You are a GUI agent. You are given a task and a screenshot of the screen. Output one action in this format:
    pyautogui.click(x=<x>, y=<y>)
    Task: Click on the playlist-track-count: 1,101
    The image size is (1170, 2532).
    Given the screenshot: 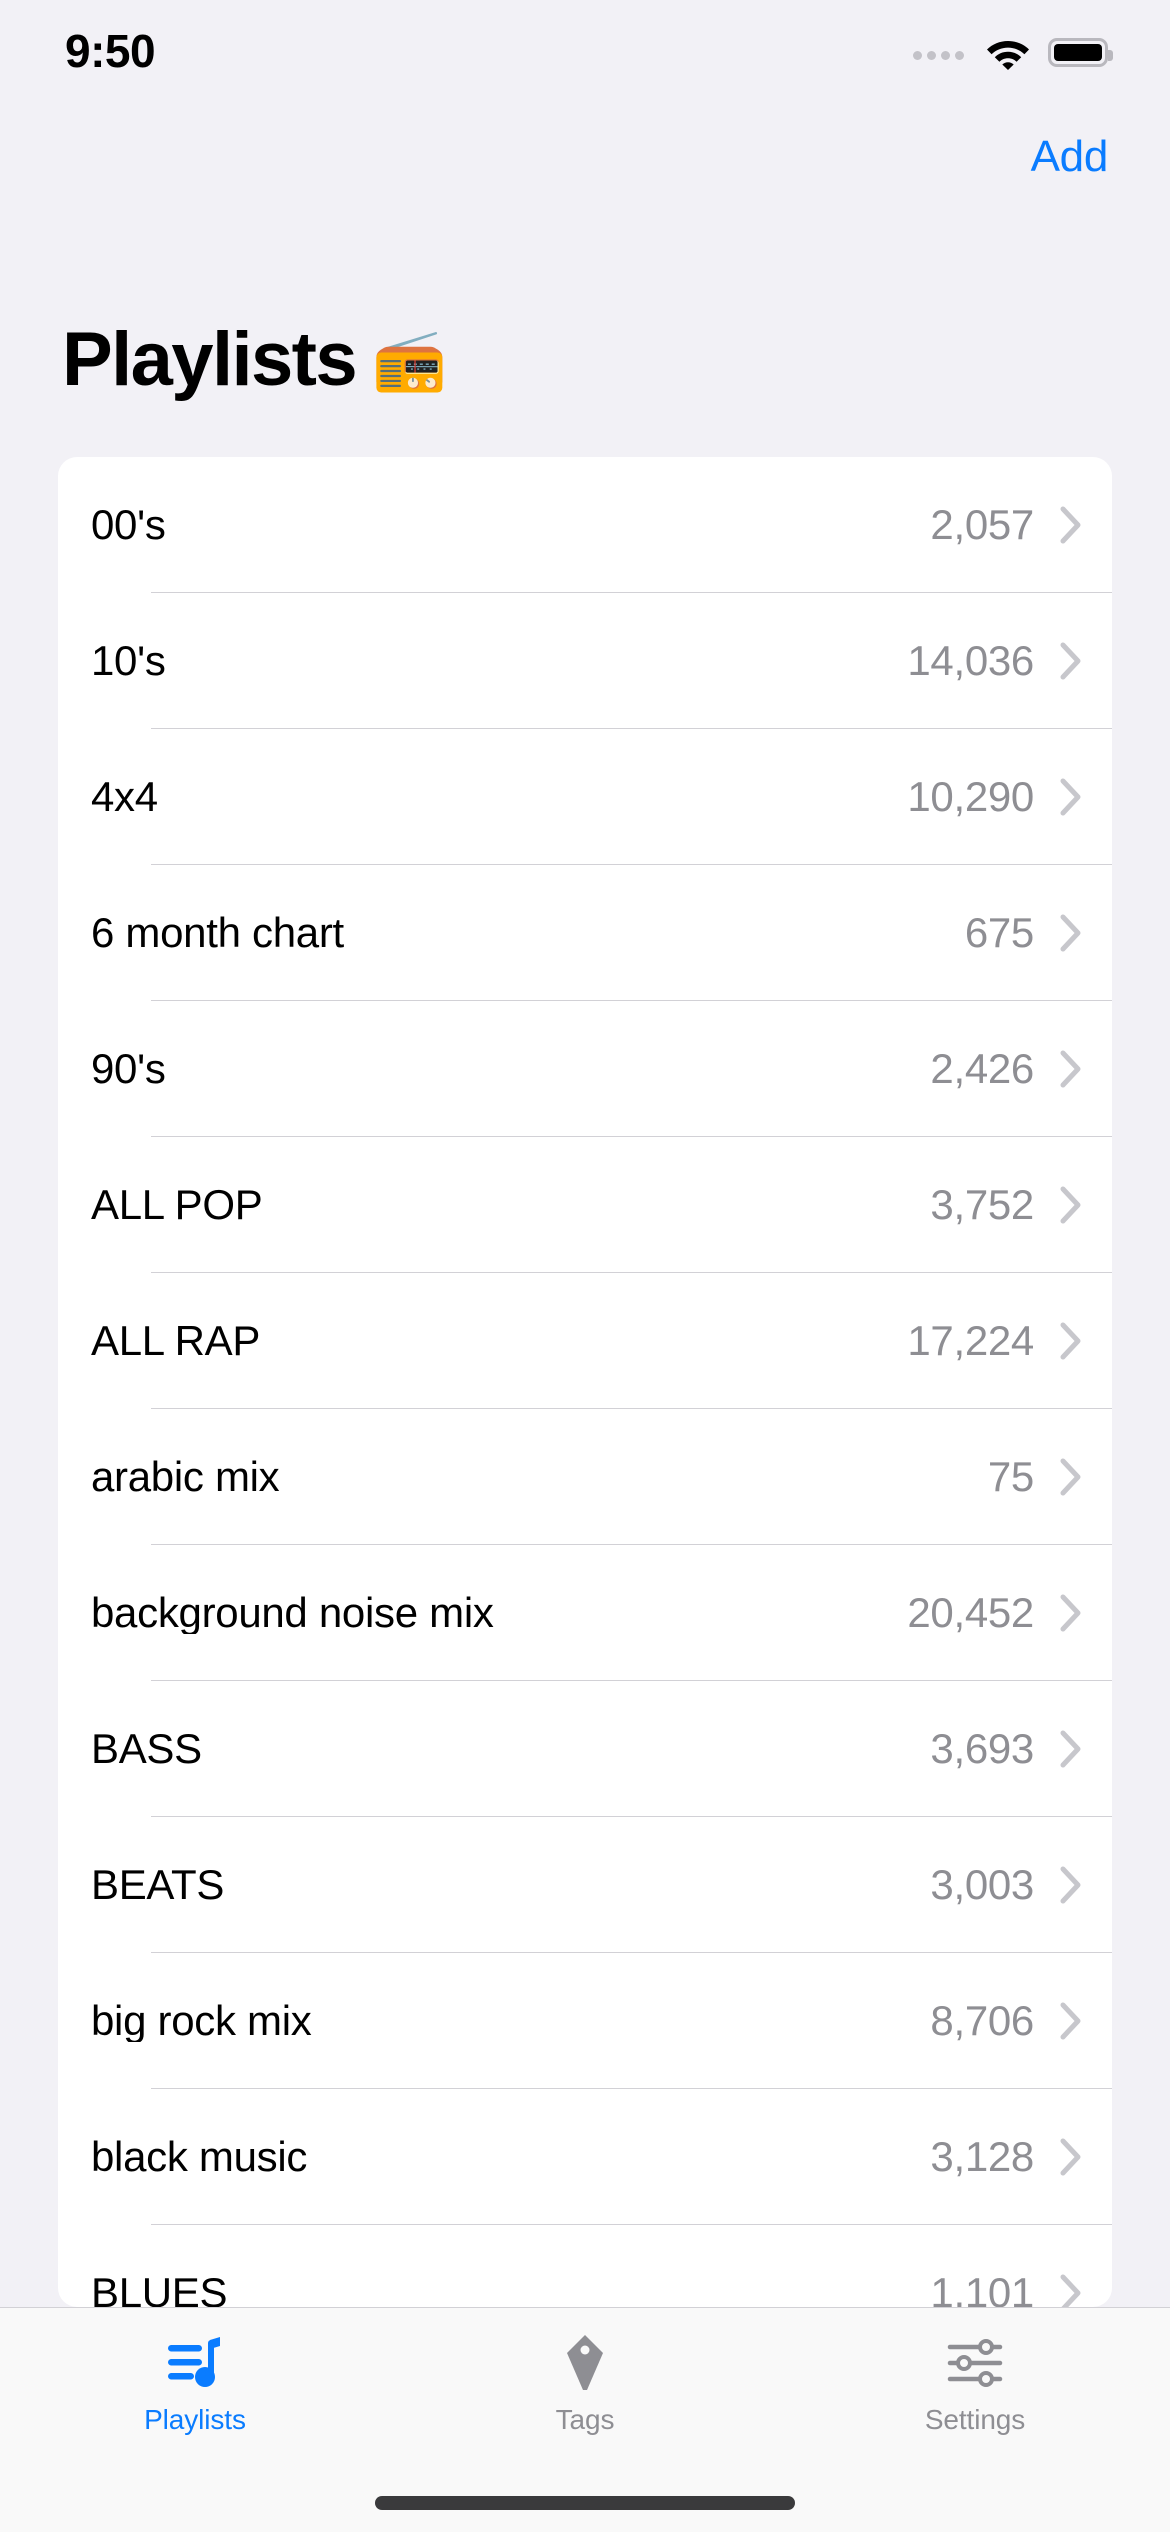 What is the action you would take?
    pyautogui.click(x=982, y=2288)
    